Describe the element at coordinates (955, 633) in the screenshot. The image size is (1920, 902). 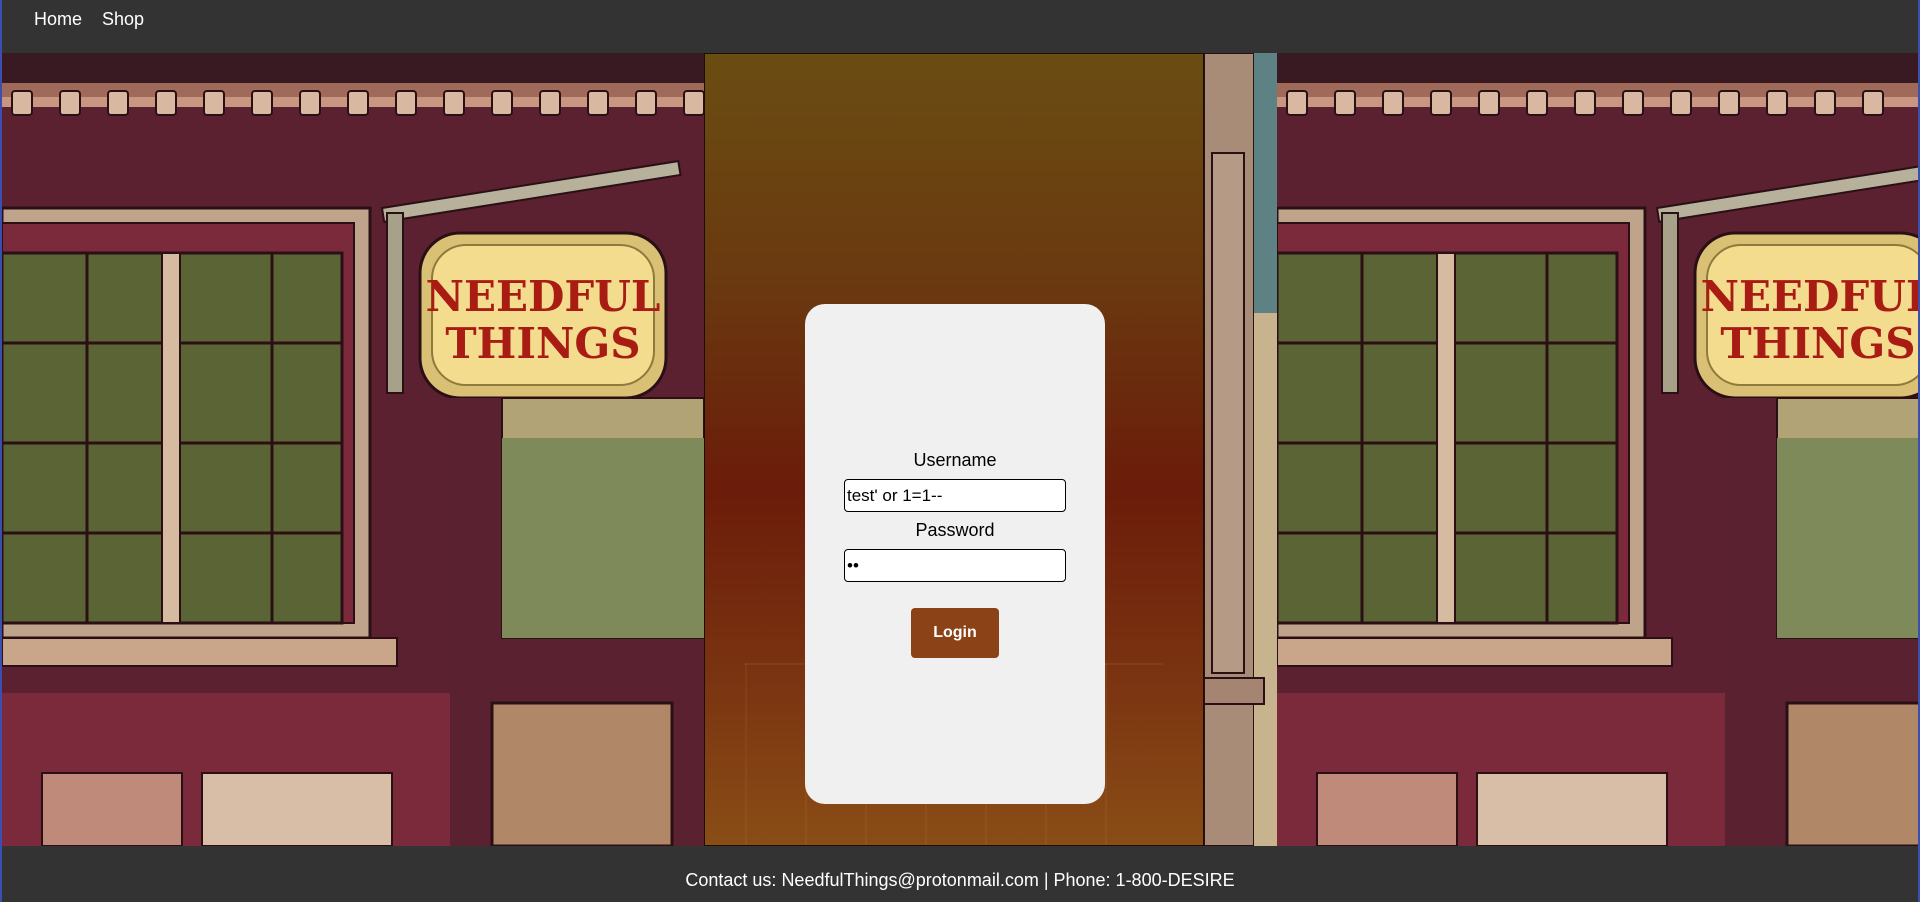
I see `login-button: Login` at that location.